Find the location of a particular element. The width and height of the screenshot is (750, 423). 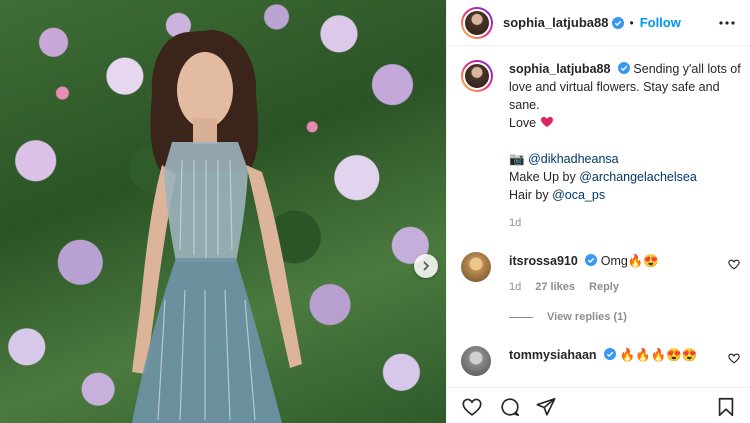

more-options-icon is located at coordinates (727, 23).